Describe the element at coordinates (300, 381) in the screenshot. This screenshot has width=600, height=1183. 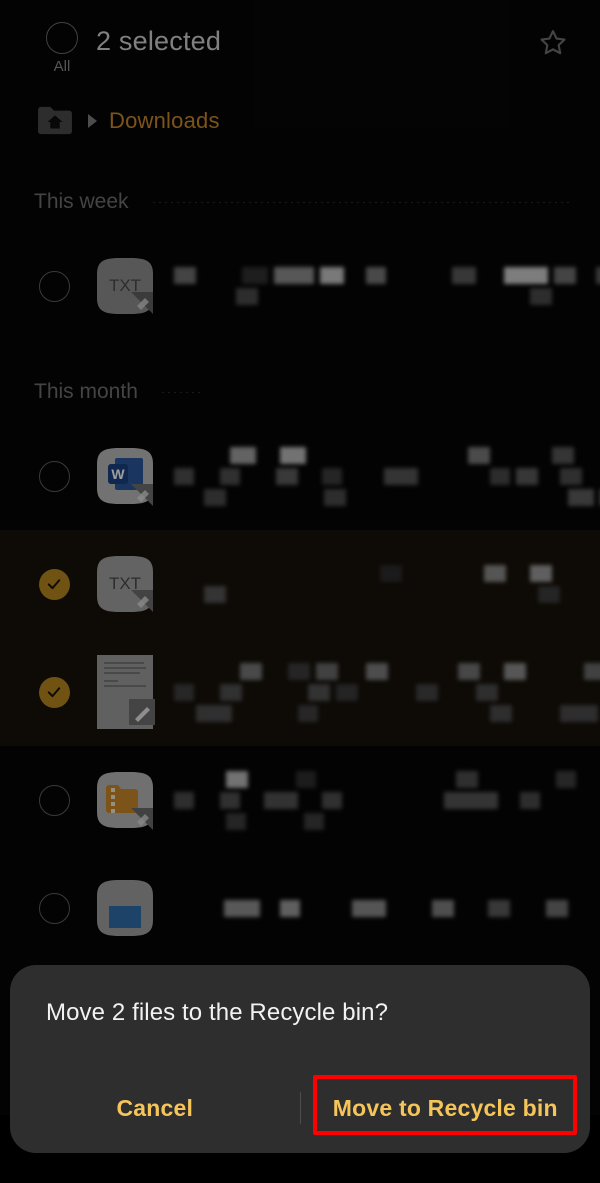
I see `section-header-this-month: This month` at that location.